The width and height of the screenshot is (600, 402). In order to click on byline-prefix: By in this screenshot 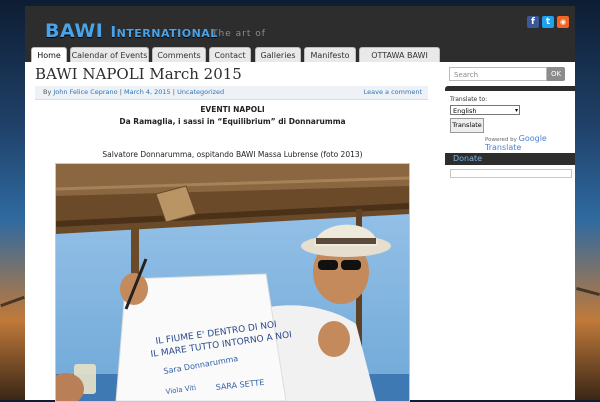, I will do `click(47, 92)`.